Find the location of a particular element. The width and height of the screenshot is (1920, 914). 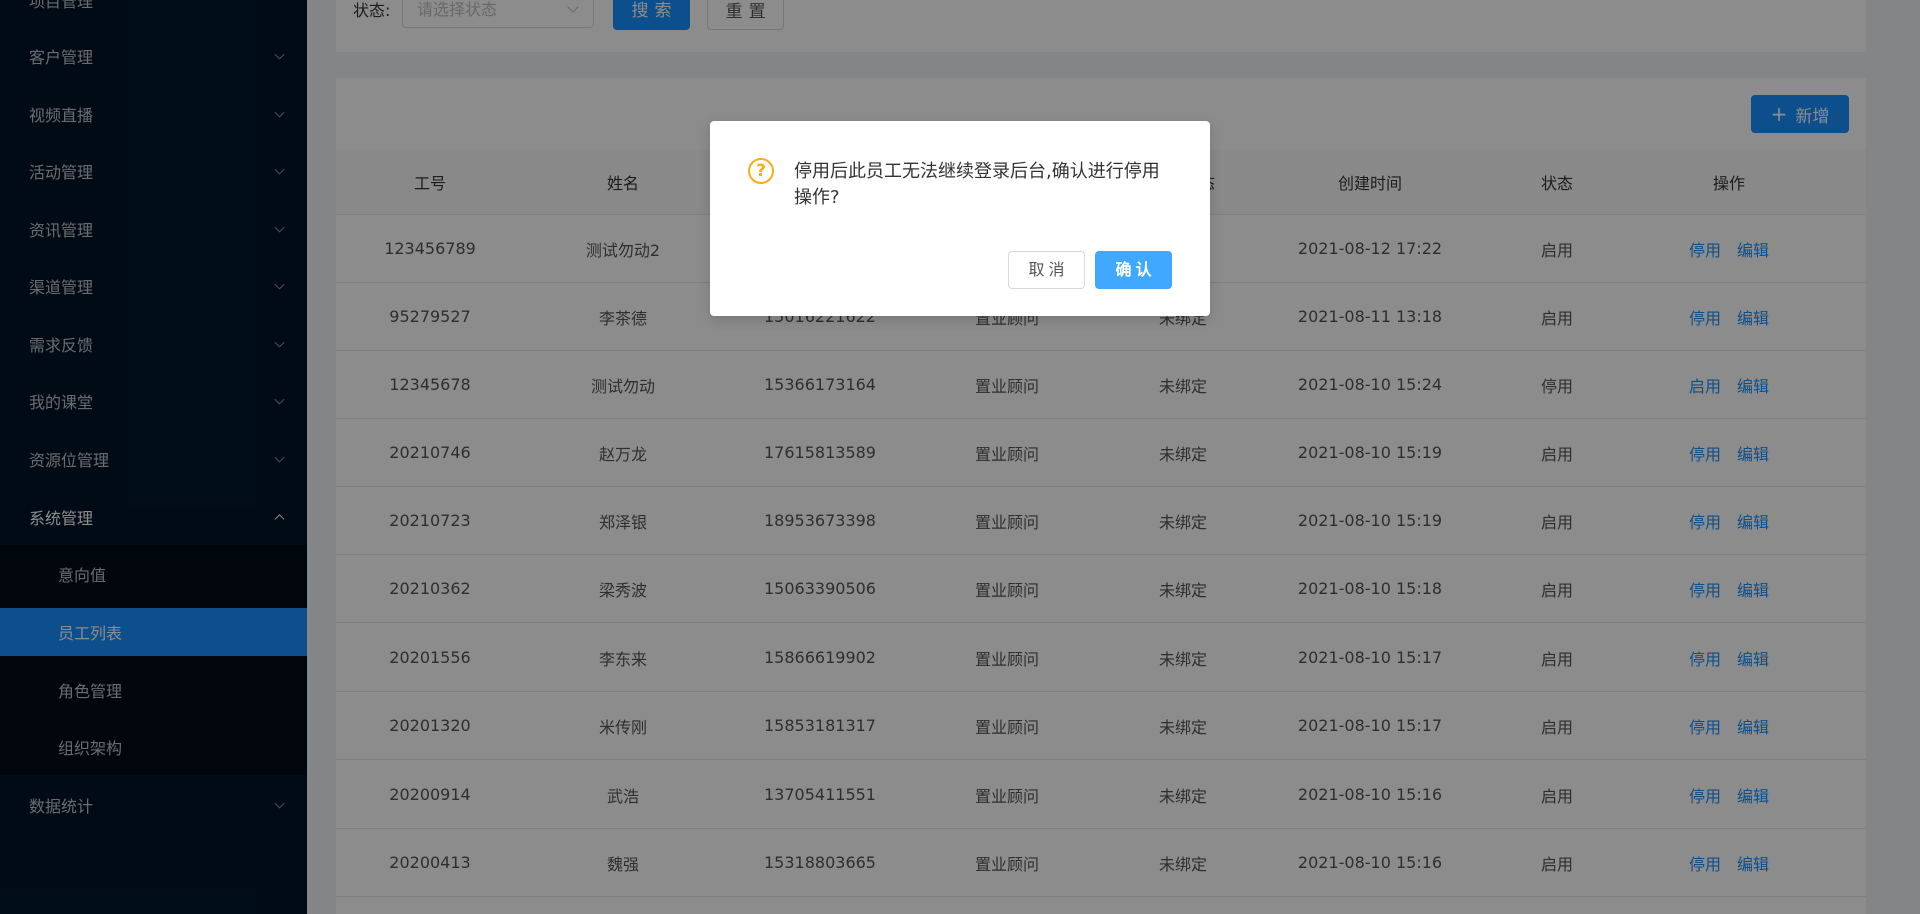

confirm-dialog: ? 停用后此员工无法继续登录后台,确认进行停用操作? 取消 确认 is located at coordinates (960, 218).